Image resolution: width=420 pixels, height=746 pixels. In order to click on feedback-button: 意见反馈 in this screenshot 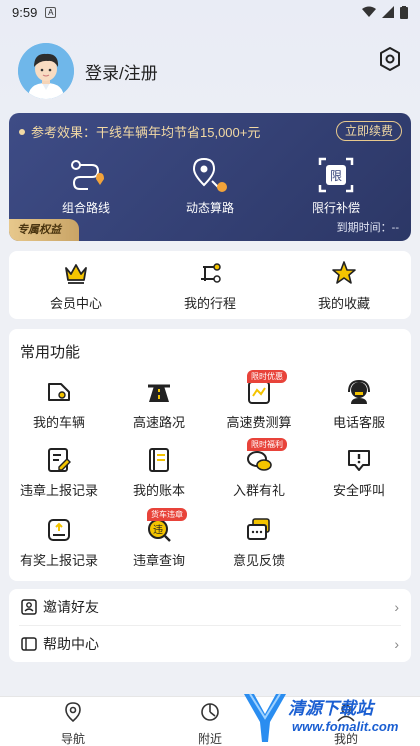, I will do `click(259, 542)`.